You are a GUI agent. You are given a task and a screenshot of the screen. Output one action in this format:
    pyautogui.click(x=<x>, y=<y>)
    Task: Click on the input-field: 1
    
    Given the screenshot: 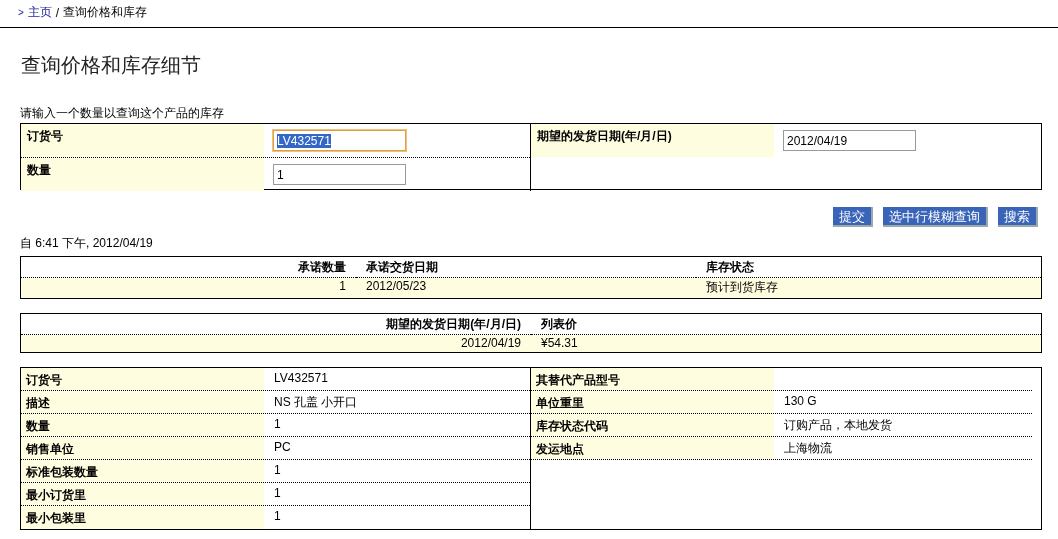 What is the action you would take?
    pyautogui.click(x=339, y=174)
    